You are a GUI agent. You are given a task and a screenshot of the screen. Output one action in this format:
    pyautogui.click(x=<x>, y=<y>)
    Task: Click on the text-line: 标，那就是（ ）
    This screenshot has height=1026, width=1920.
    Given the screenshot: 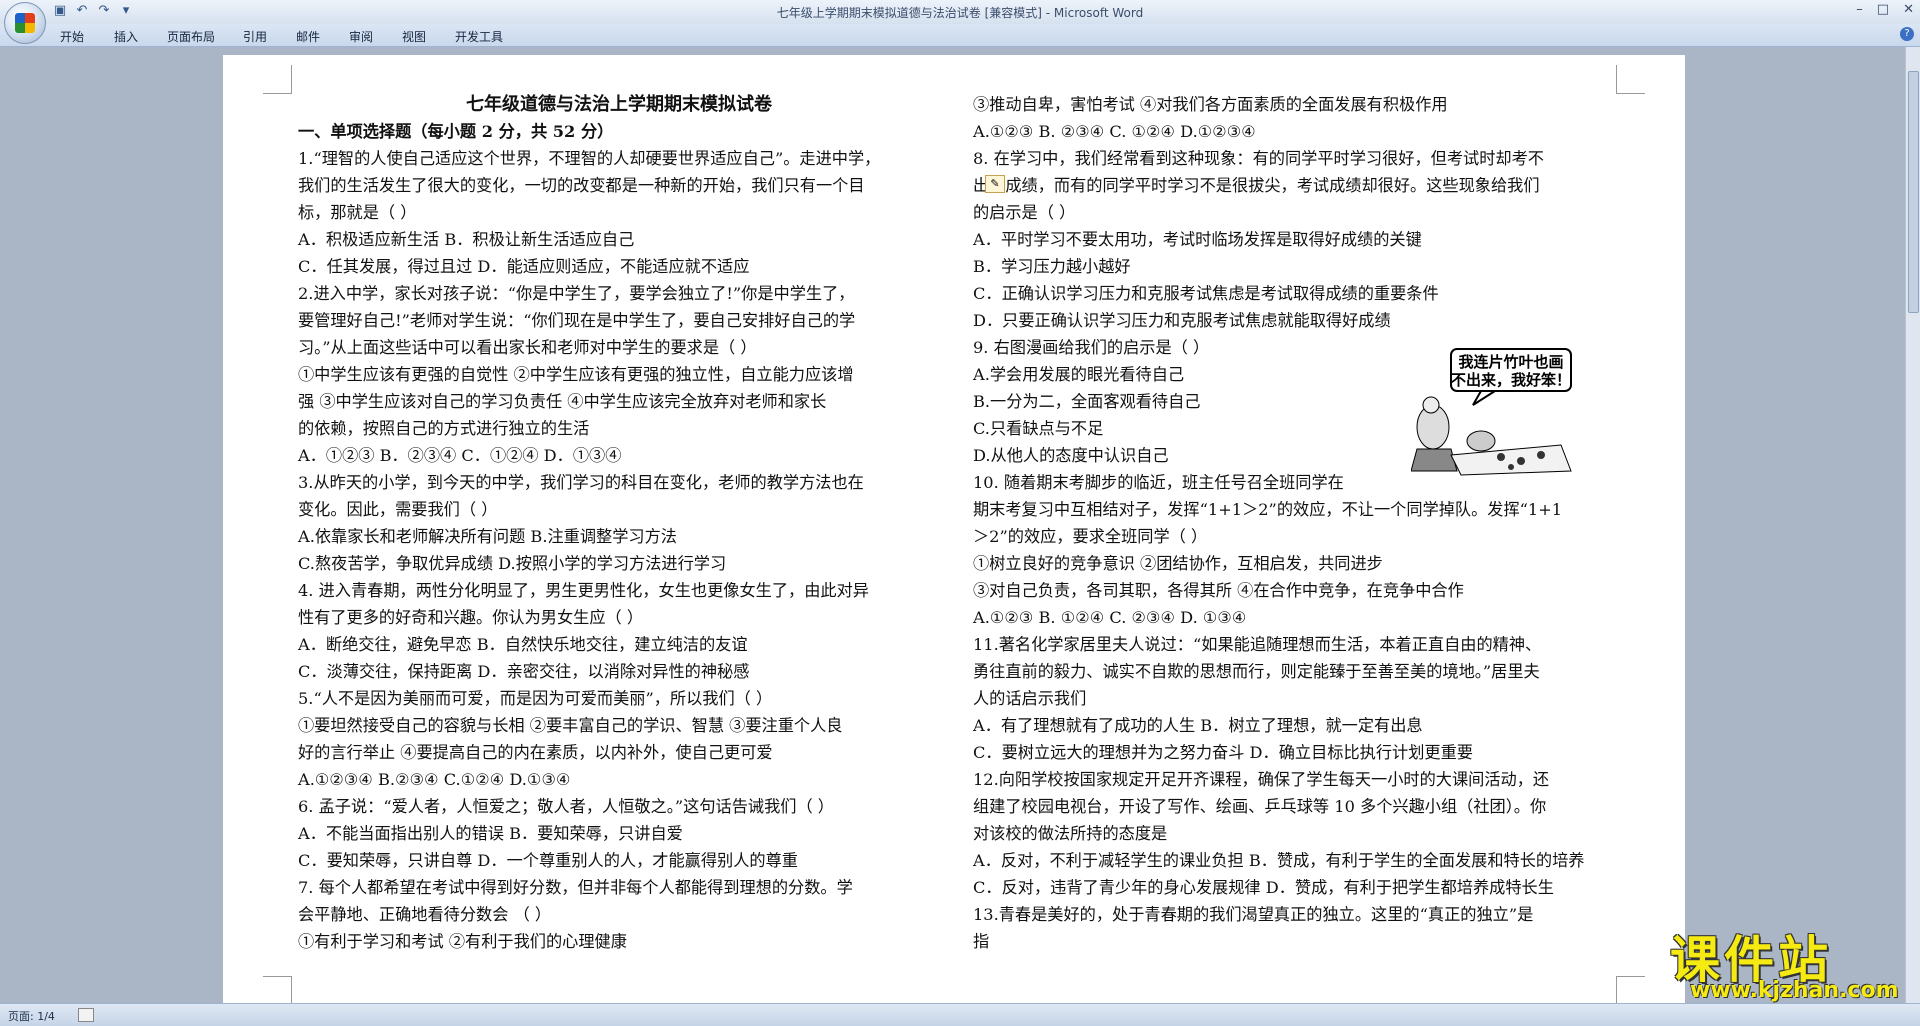 What is the action you would take?
    pyautogui.click(x=357, y=212)
    